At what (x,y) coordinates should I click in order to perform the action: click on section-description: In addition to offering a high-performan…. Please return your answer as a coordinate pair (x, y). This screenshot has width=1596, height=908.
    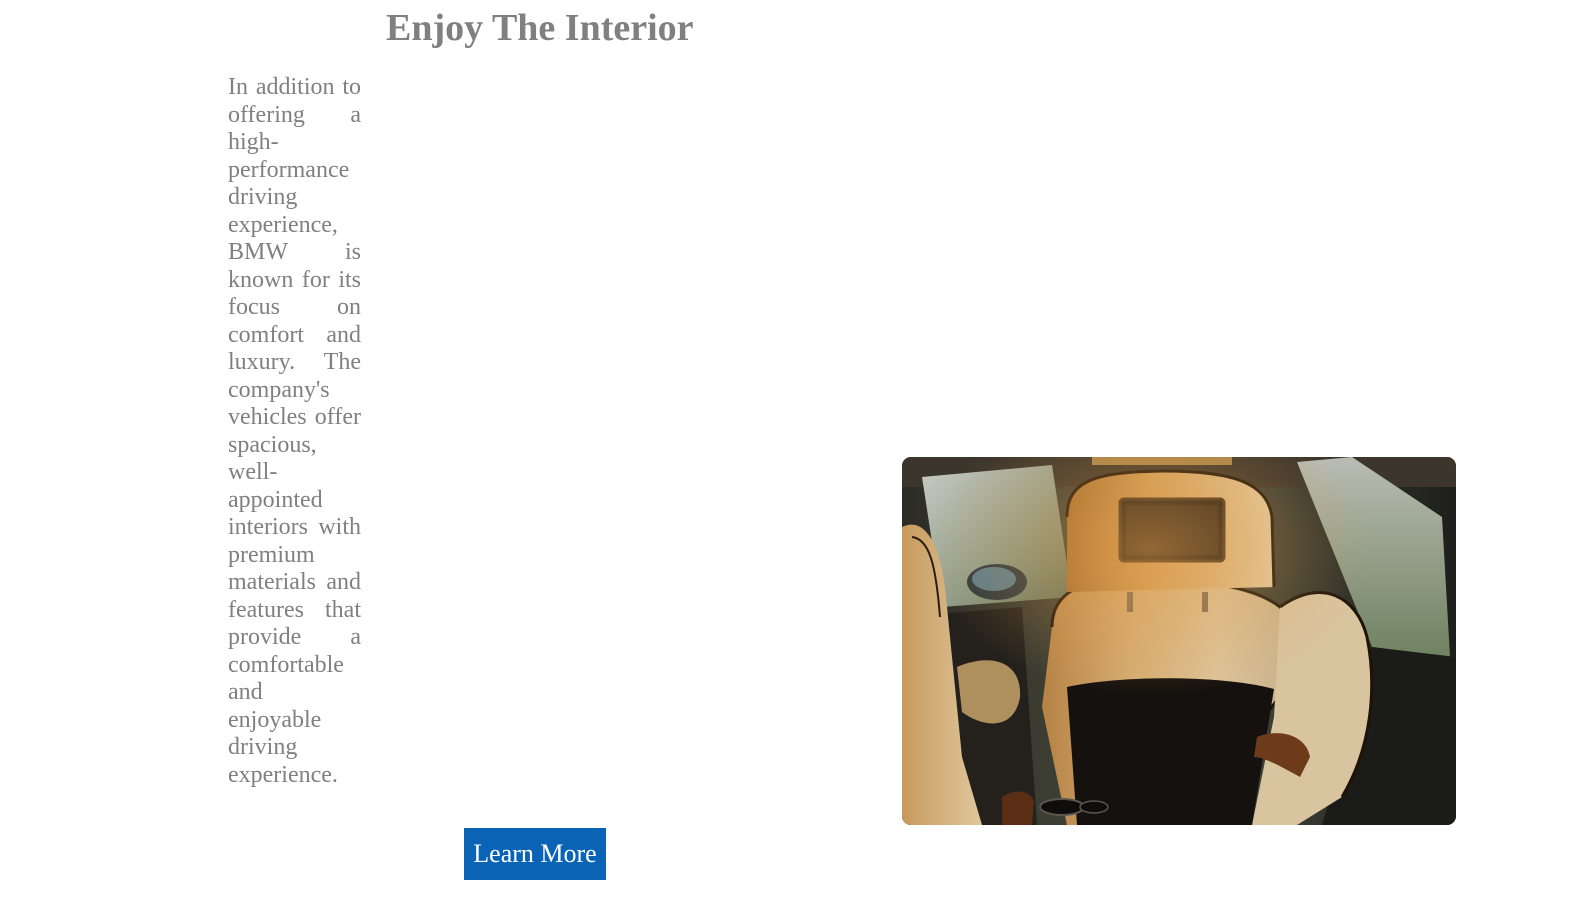
    Looking at the image, I should click on (294, 431).